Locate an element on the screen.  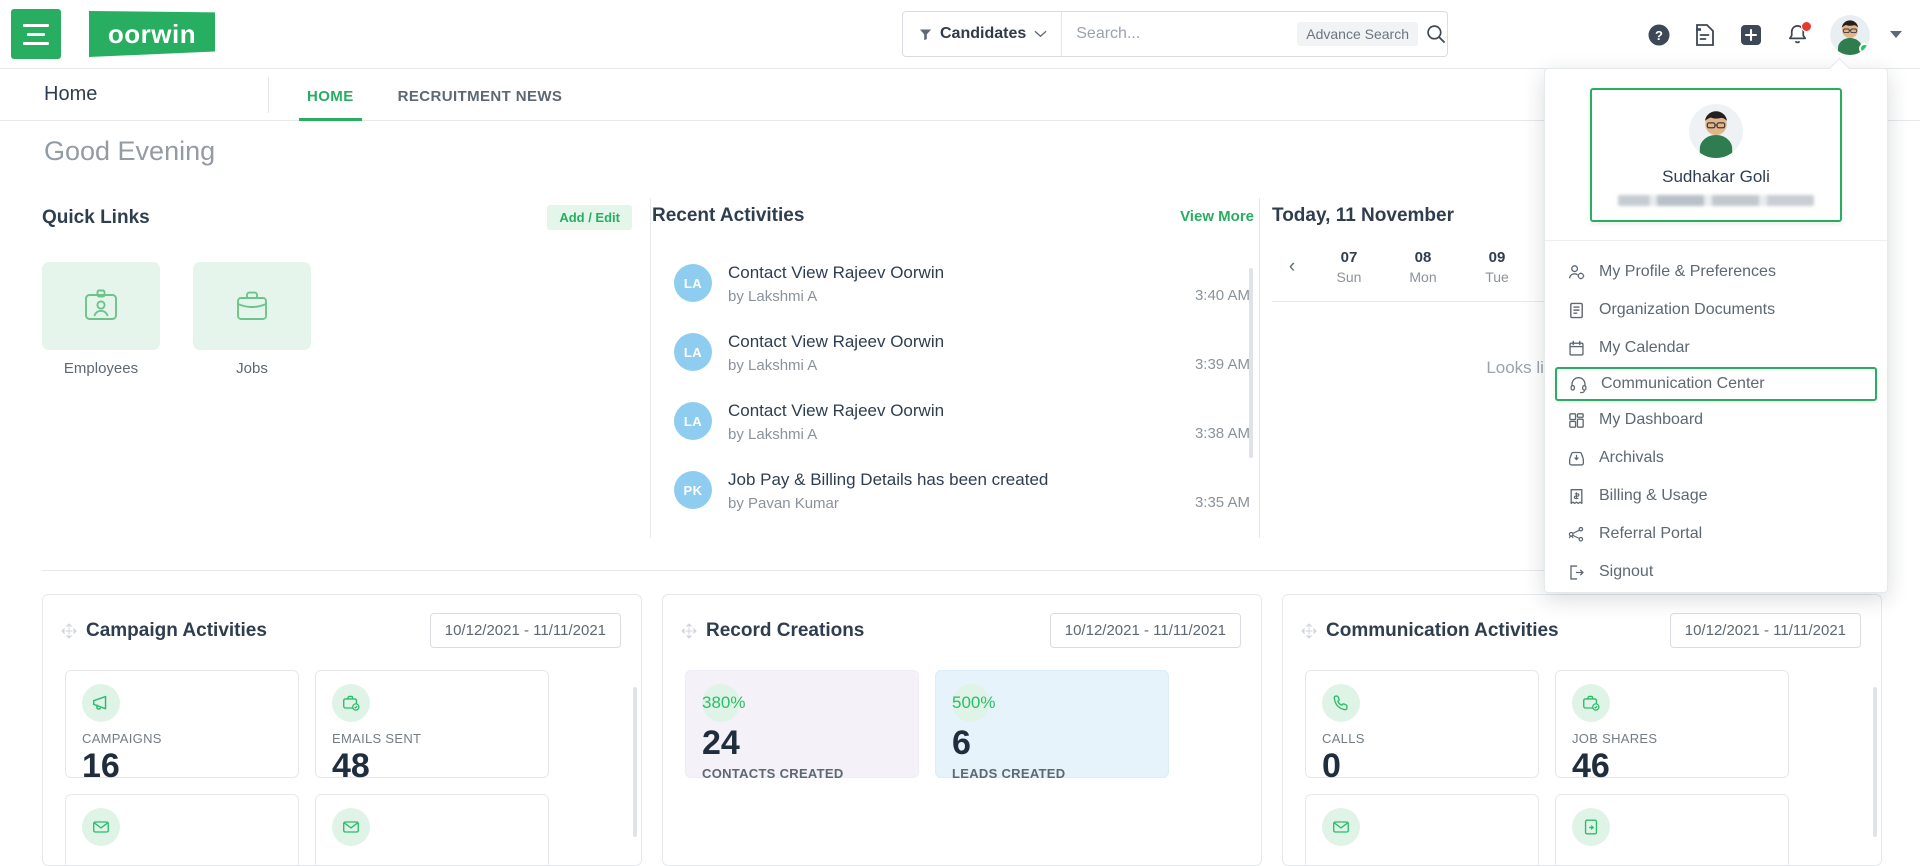
day-name: Sun is located at coordinates (1349, 277).